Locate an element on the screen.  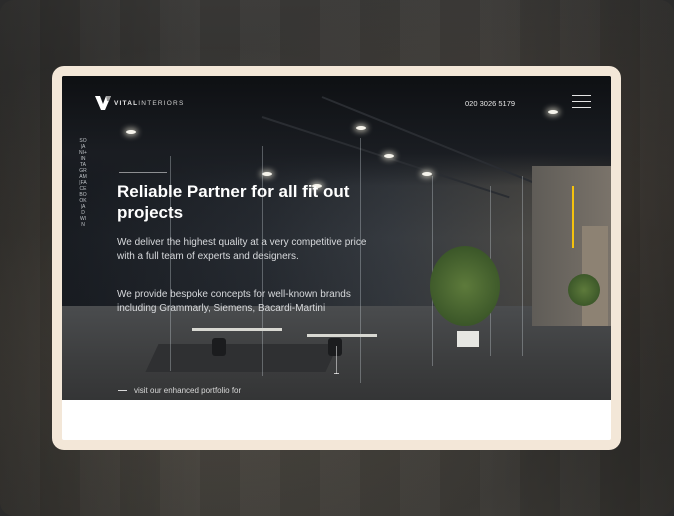
heading-decoration-line is located at coordinates (143, 172).